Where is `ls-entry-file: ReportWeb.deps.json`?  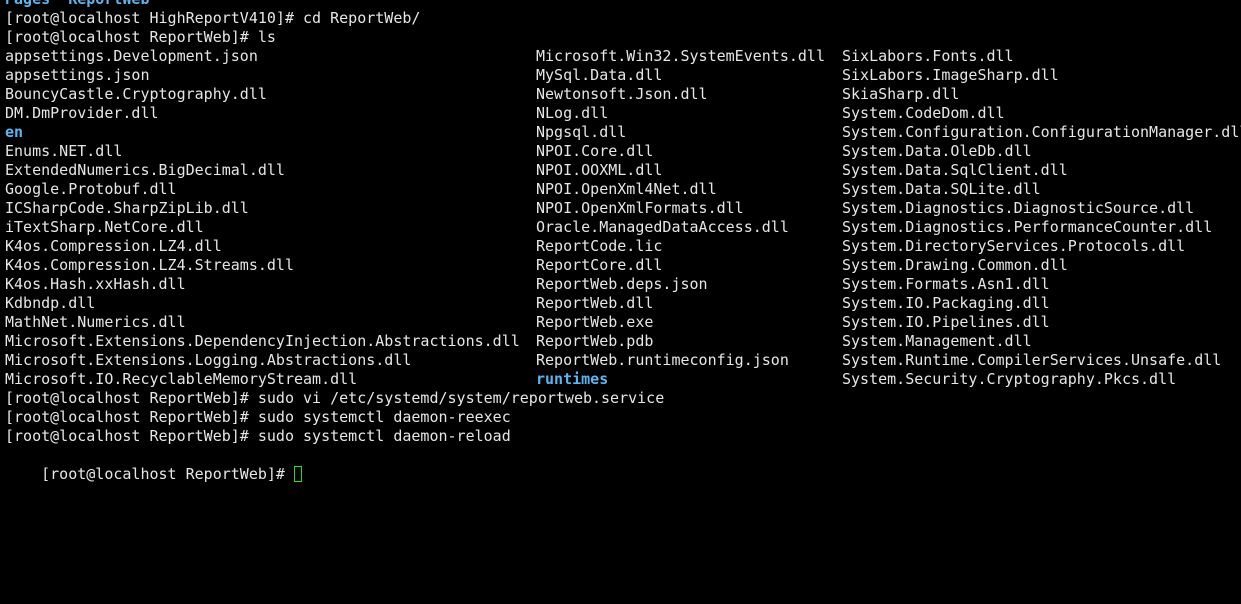
ls-entry-file: ReportWeb.deps.json is located at coordinates (622, 284).